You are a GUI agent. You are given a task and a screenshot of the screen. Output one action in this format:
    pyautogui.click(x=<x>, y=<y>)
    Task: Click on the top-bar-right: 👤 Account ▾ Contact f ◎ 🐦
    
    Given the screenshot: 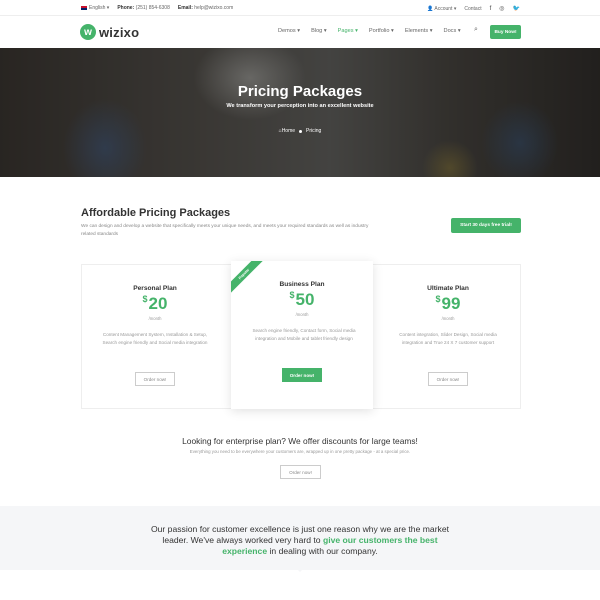 What is the action you would take?
    pyautogui.click(x=473, y=9)
    